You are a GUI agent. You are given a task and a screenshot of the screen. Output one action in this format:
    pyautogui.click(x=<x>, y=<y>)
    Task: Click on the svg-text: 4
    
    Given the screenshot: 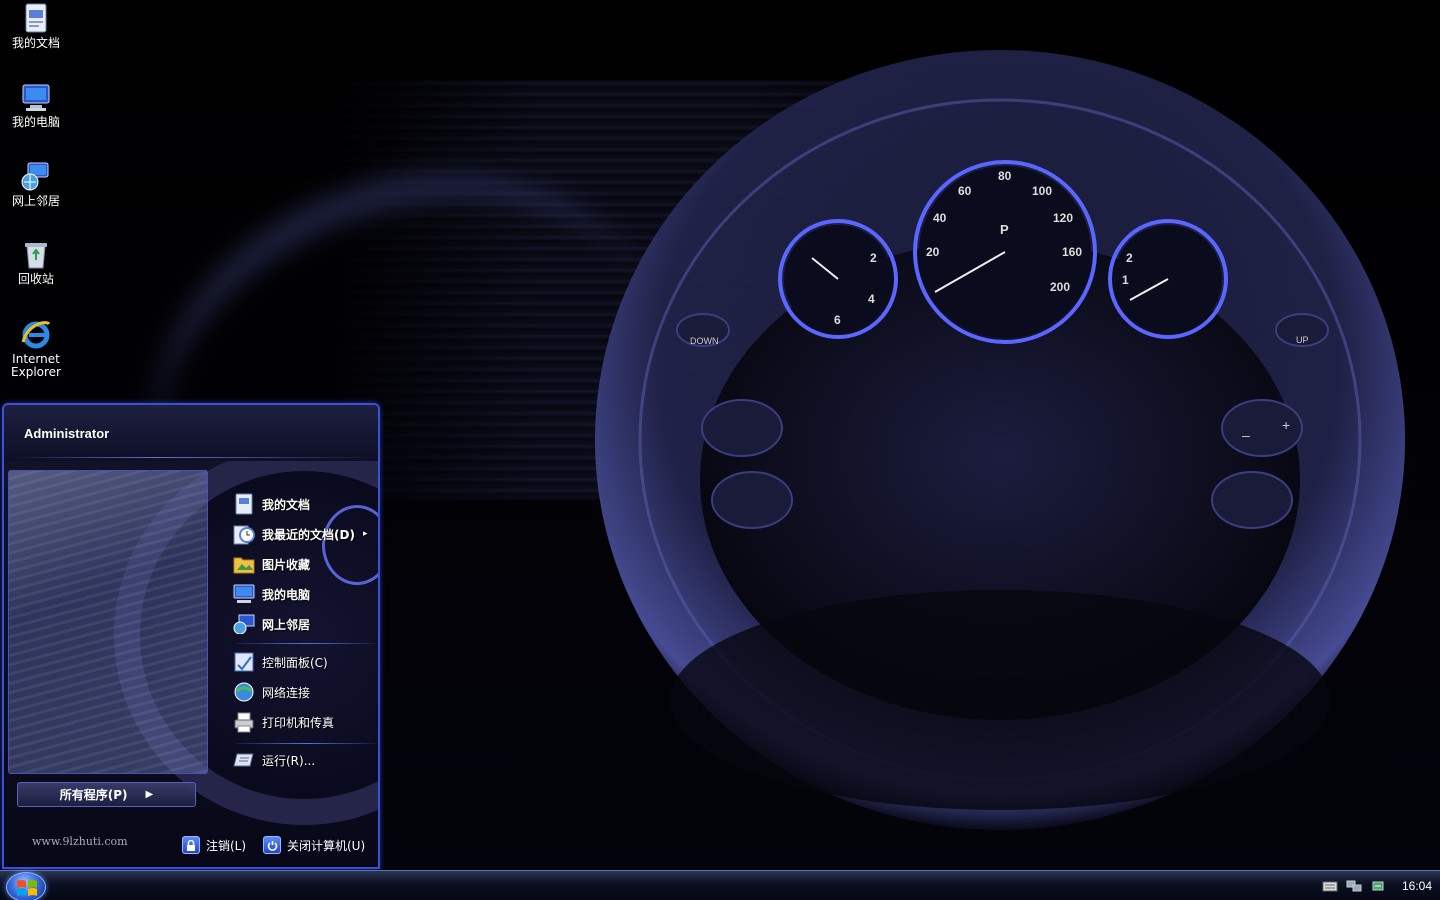 What is the action you would take?
    pyautogui.click(x=871, y=299)
    